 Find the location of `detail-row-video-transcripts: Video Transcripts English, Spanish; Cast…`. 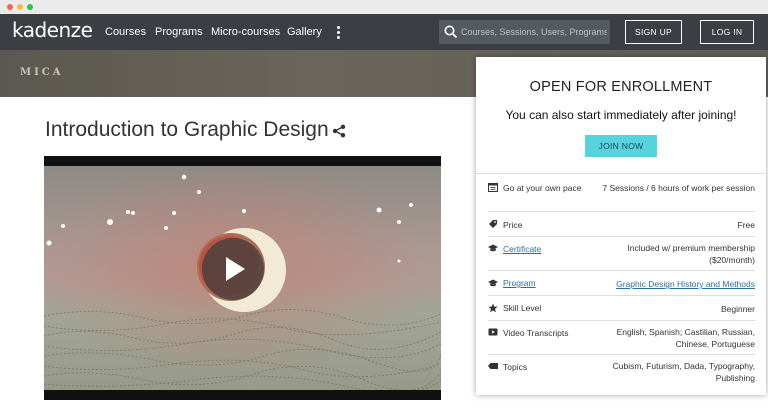

detail-row-video-transcripts: Video Transcripts English, Spanish; Cast… is located at coordinates (621, 338).